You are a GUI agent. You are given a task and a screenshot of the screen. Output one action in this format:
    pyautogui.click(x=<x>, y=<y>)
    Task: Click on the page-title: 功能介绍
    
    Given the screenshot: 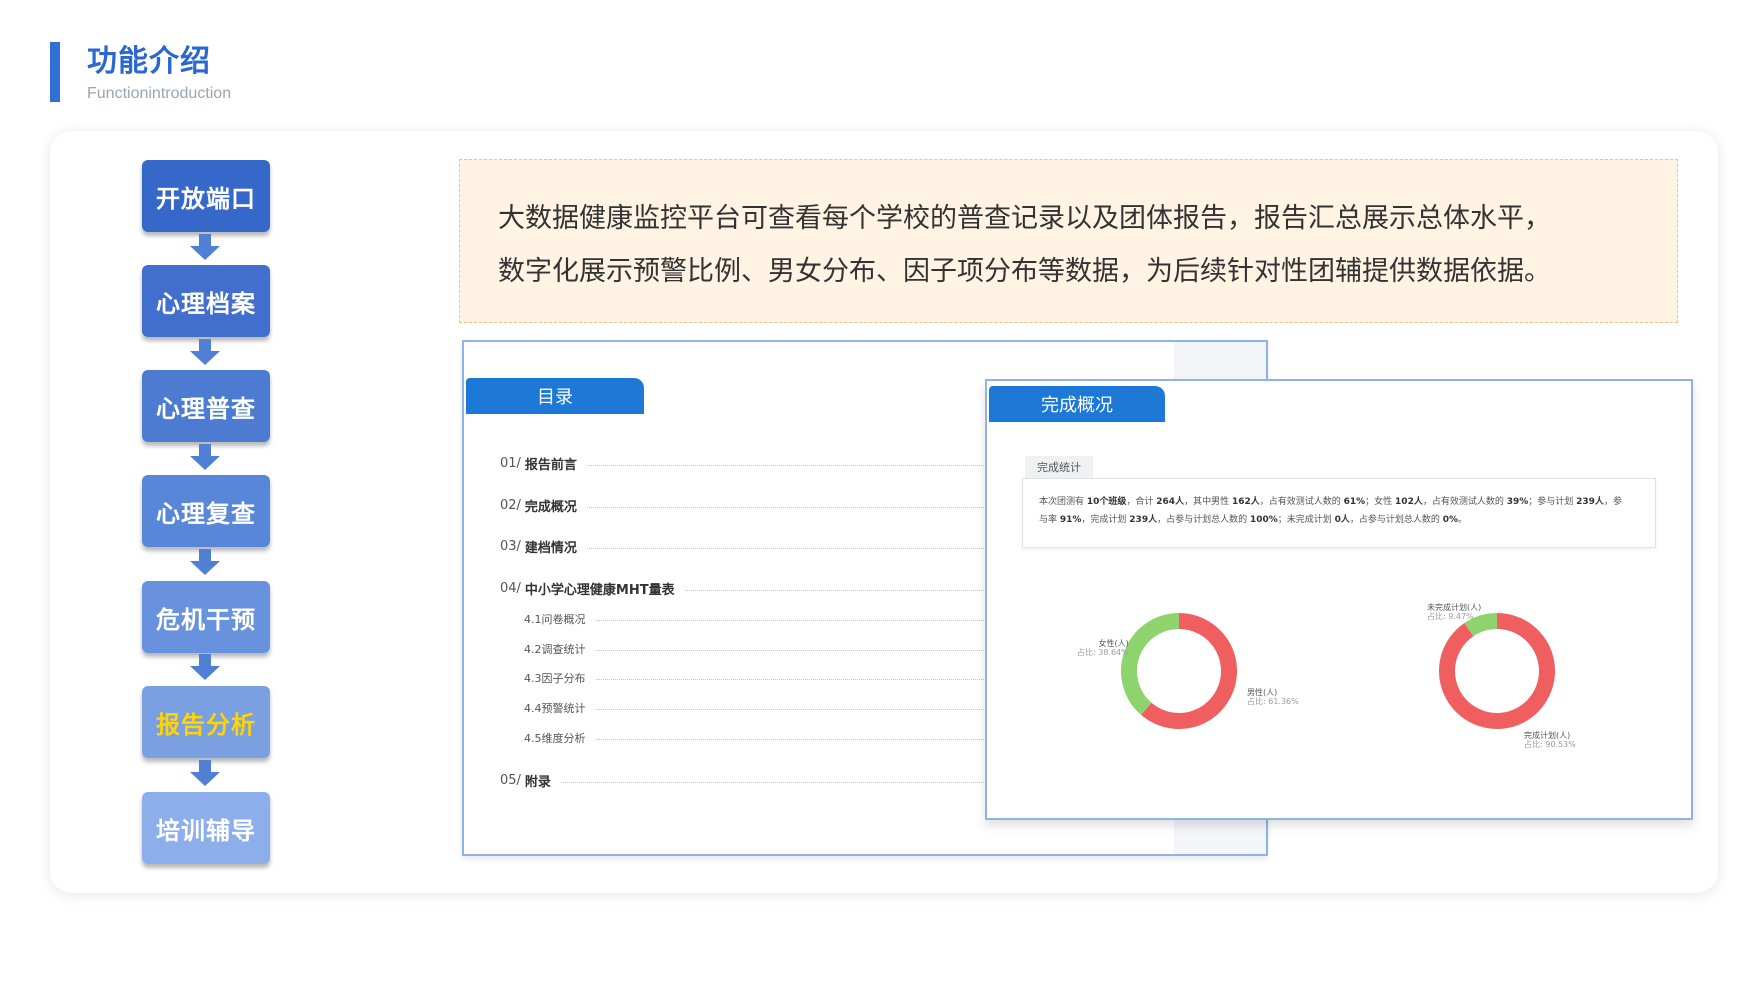 What is the action you would take?
    pyautogui.click(x=149, y=61)
    